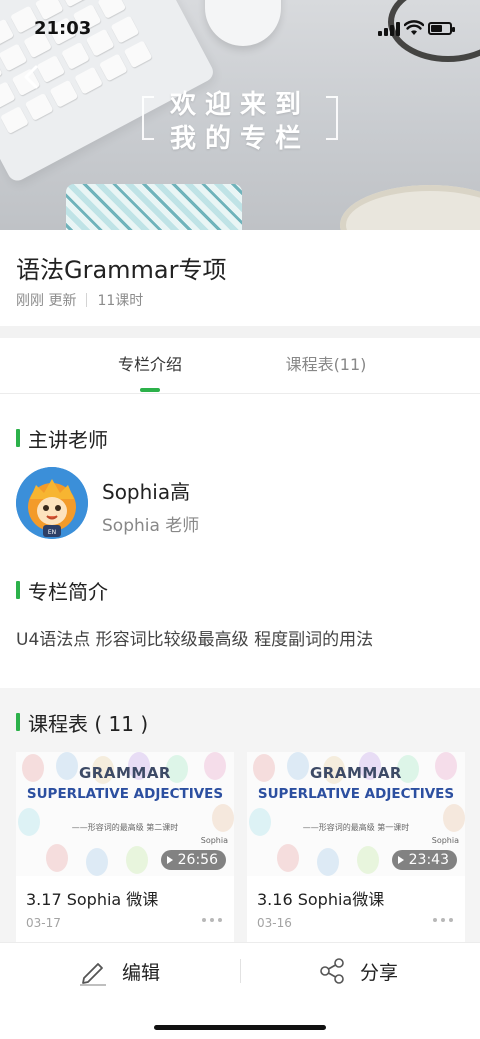 This screenshot has width=480, height=1039. Describe the element at coordinates (239, 105) in the screenshot. I see `banner-line-1: 欢迎来到` at that location.